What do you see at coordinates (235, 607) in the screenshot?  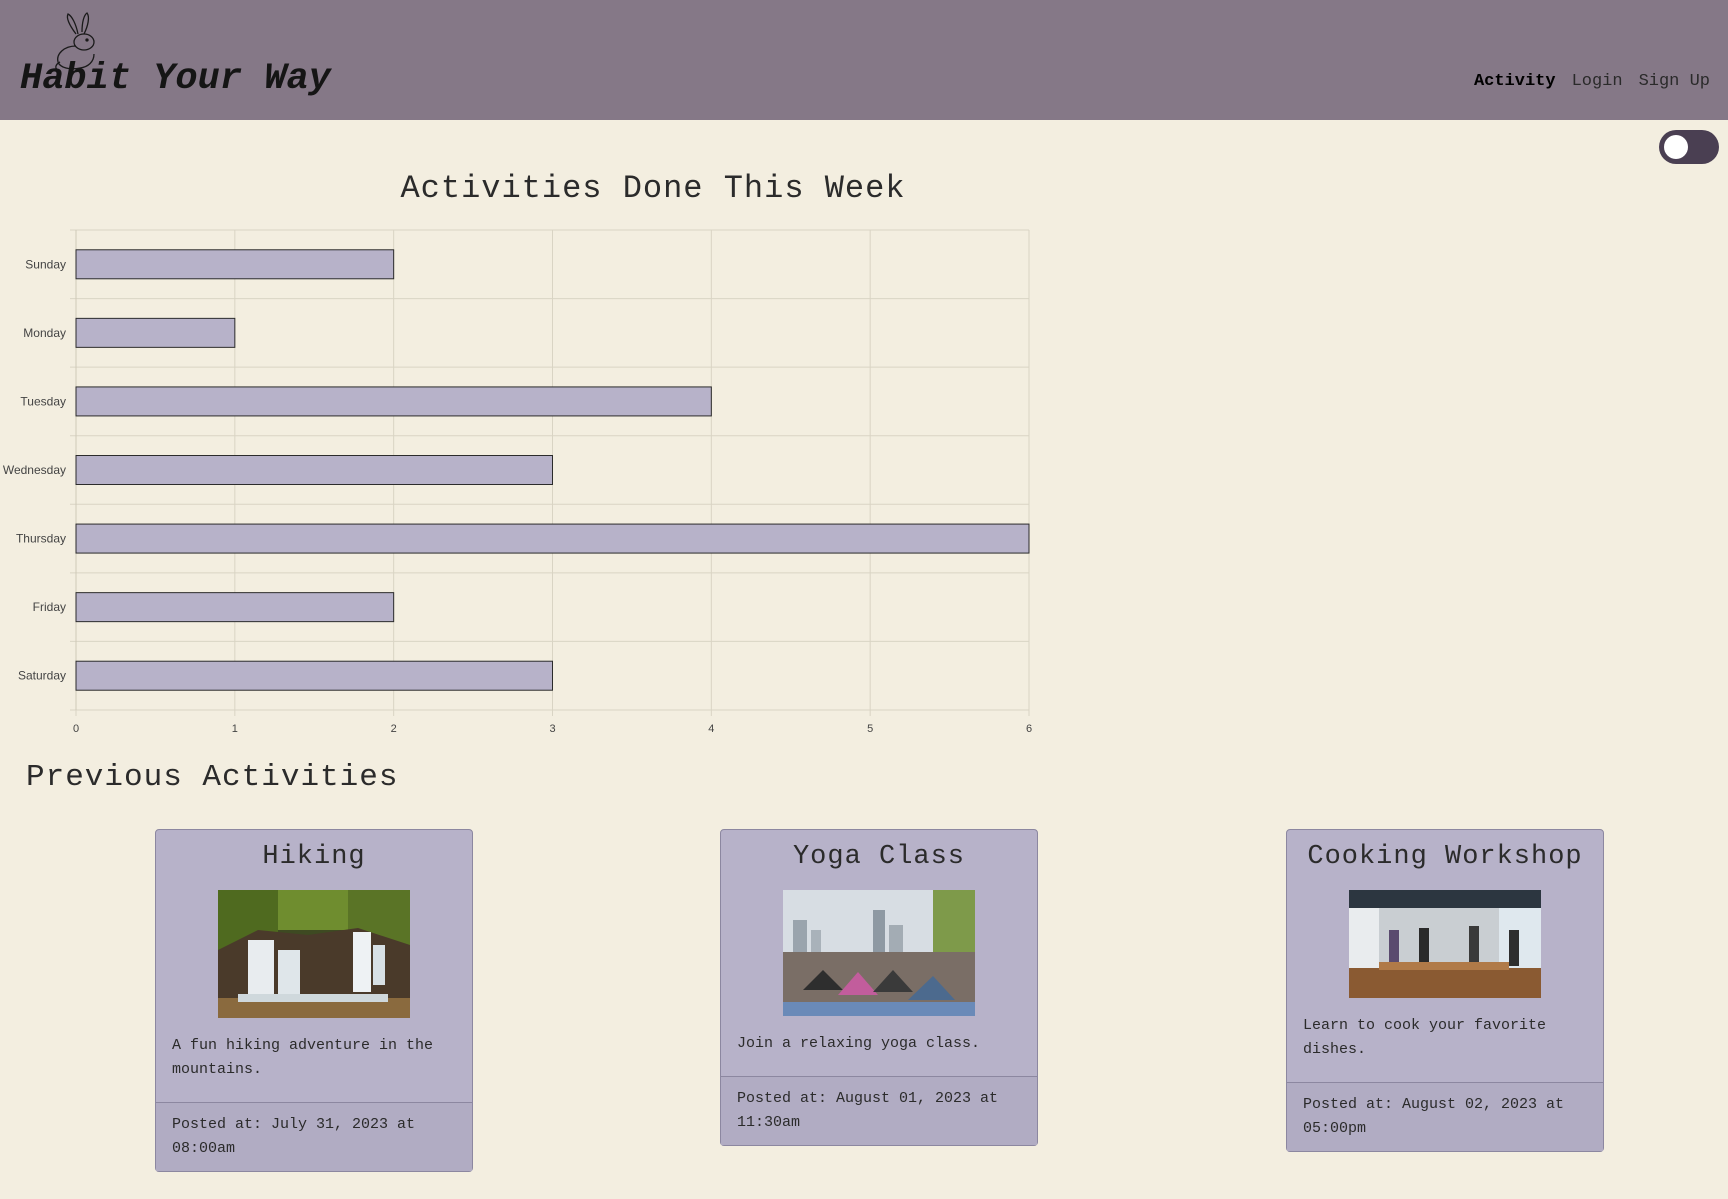 I see `bar-friday` at bounding box center [235, 607].